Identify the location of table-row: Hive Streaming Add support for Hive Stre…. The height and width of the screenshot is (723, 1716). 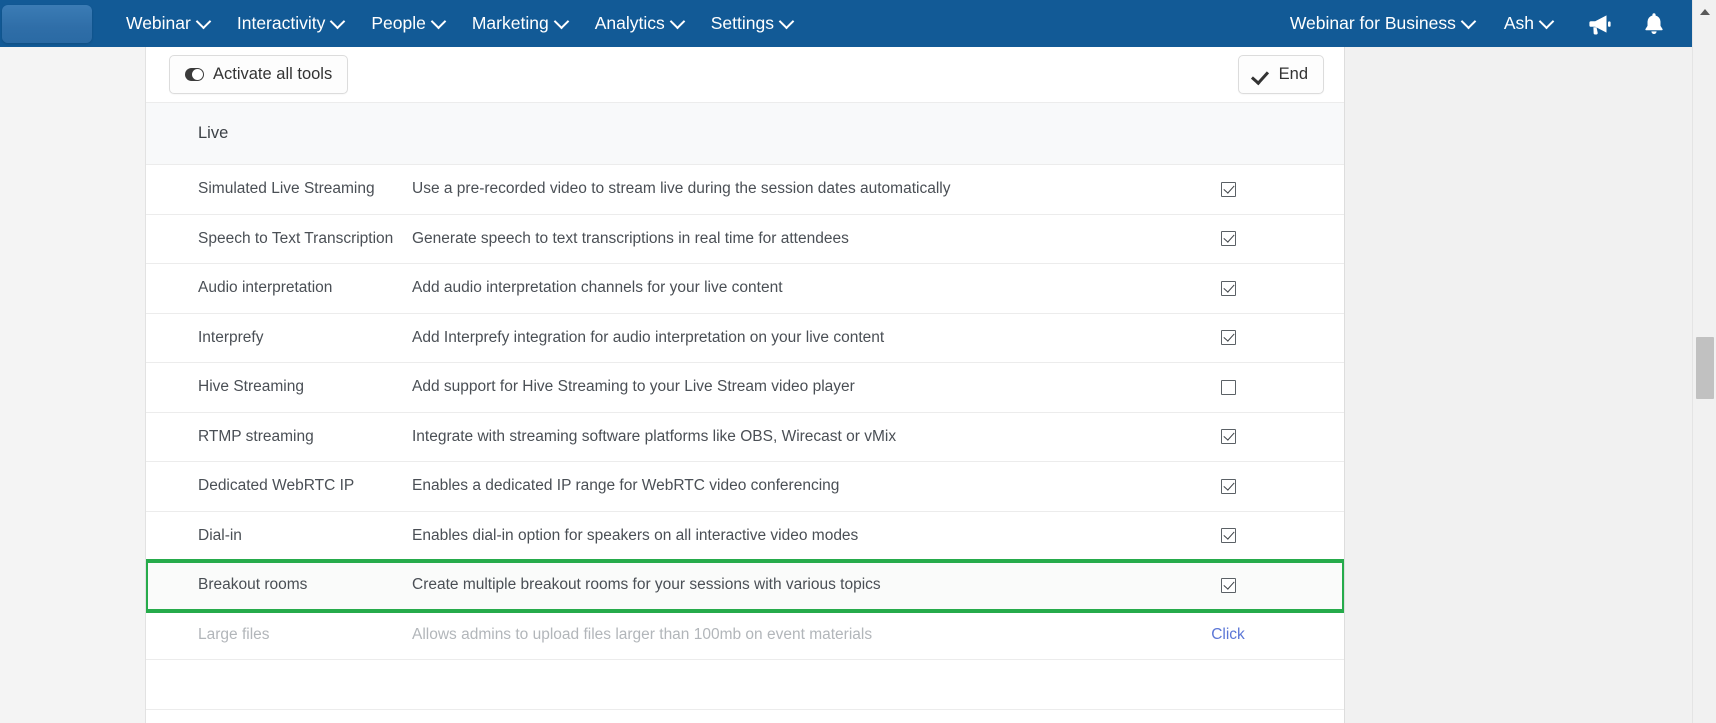
(745, 388).